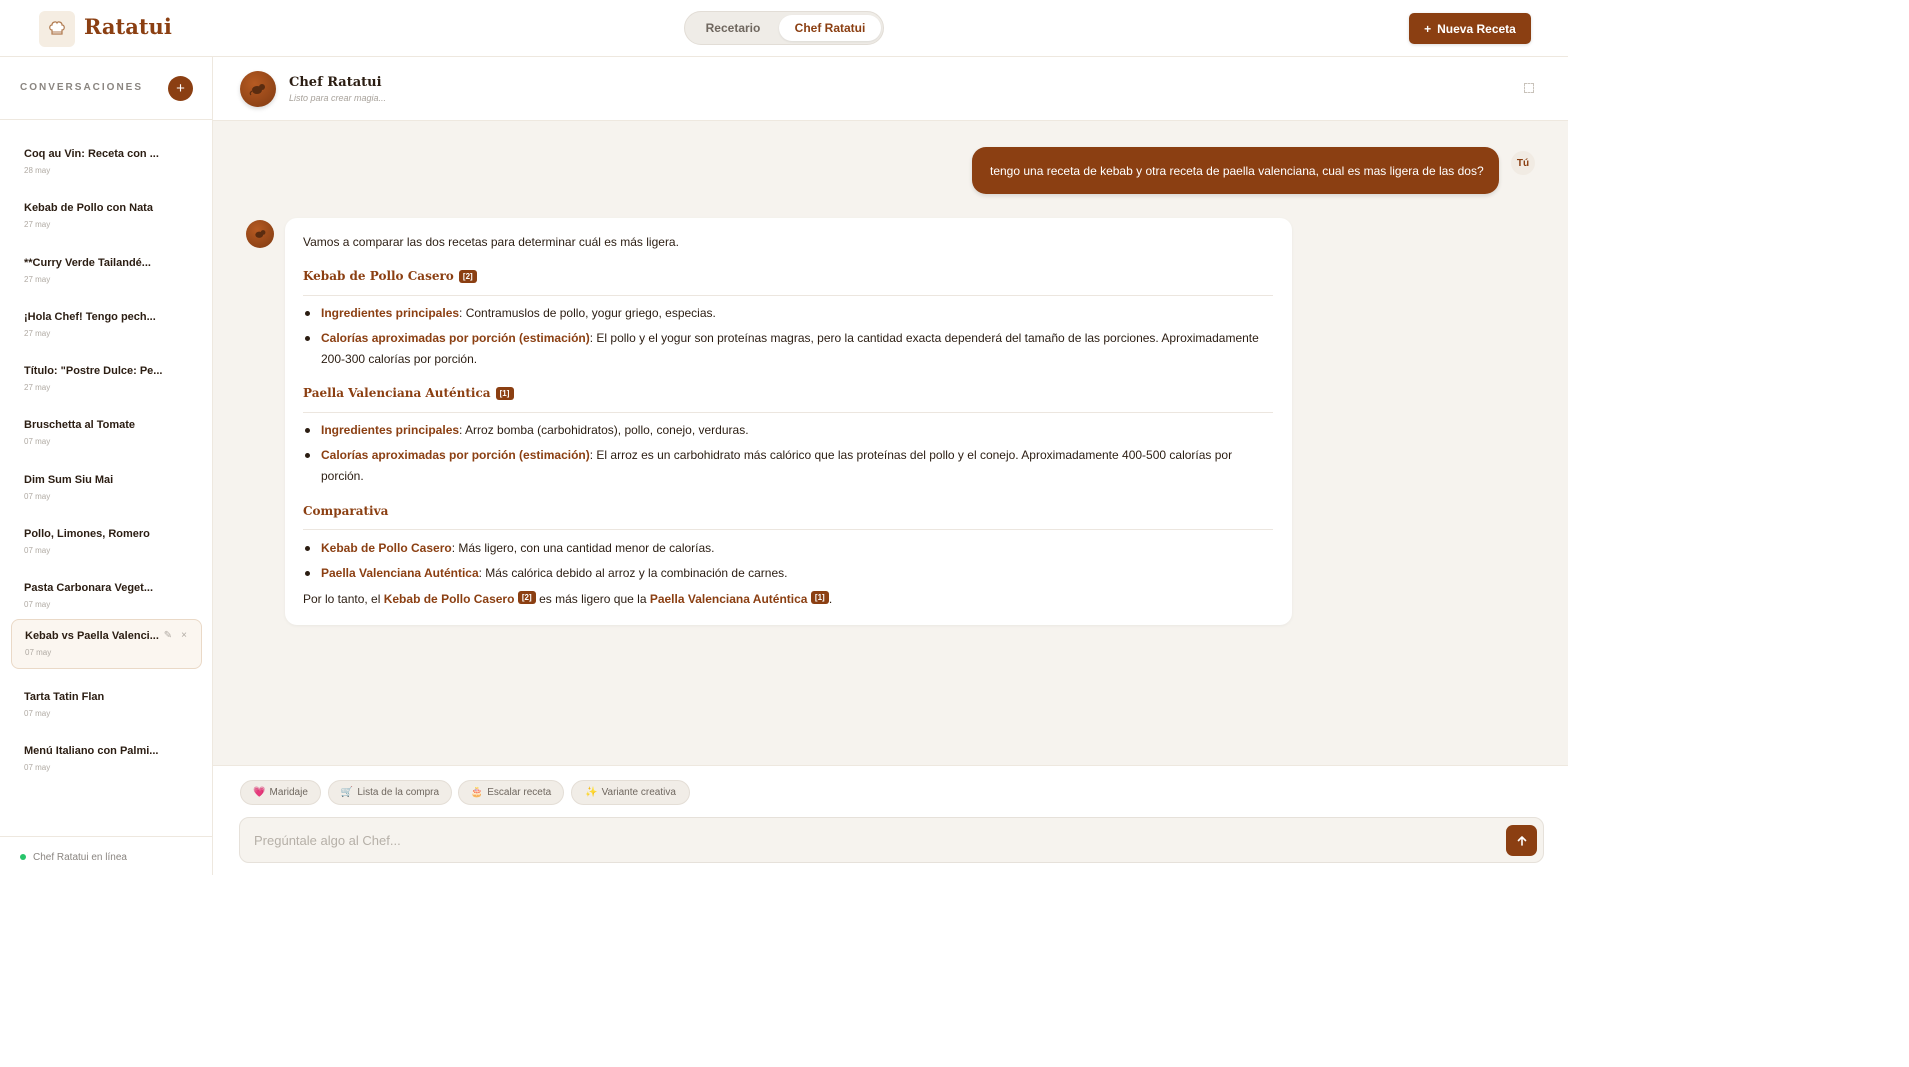  What do you see at coordinates (88, 208) in the screenshot?
I see `conversation-title: Kebab de Pollo con Nata` at bounding box center [88, 208].